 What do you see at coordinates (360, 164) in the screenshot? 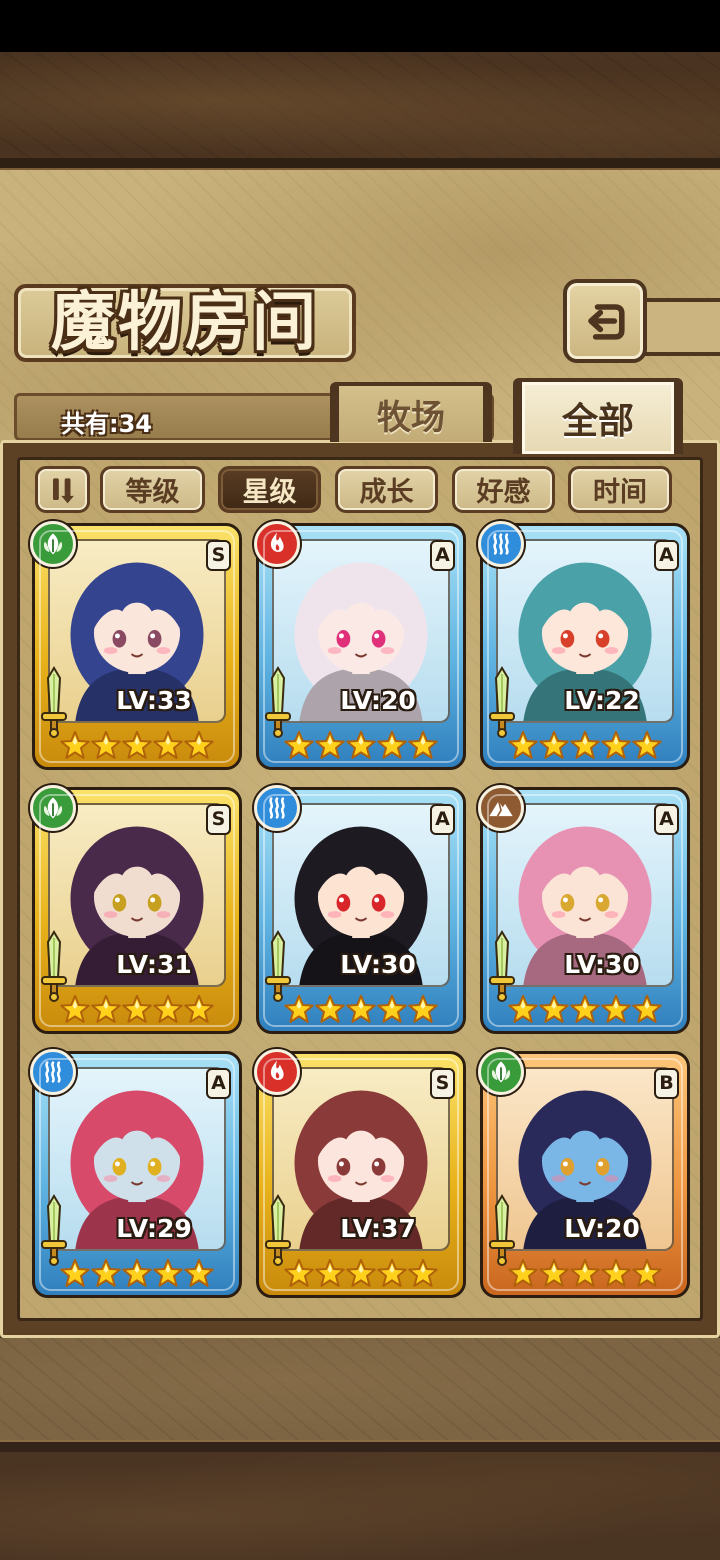
I see `header-divider` at bounding box center [360, 164].